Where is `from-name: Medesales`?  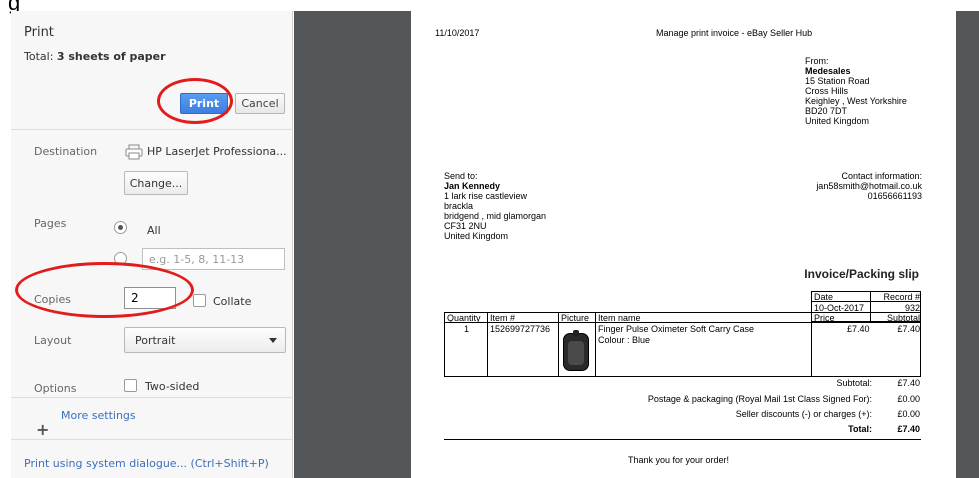 from-name: Medesales is located at coordinates (828, 71).